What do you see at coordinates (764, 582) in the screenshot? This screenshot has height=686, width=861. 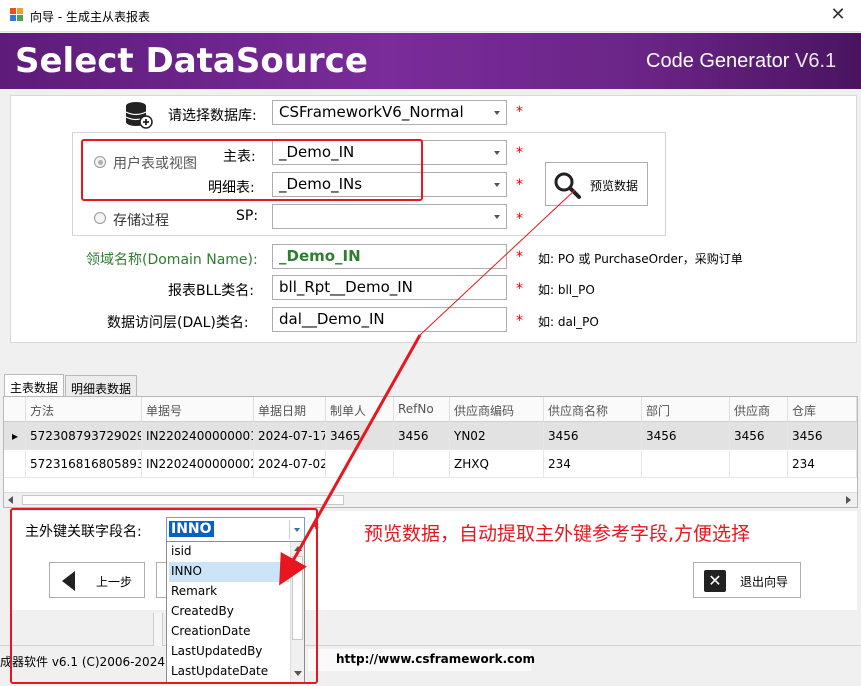 I see `exit-button-label: 退出向导` at bounding box center [764, 582].